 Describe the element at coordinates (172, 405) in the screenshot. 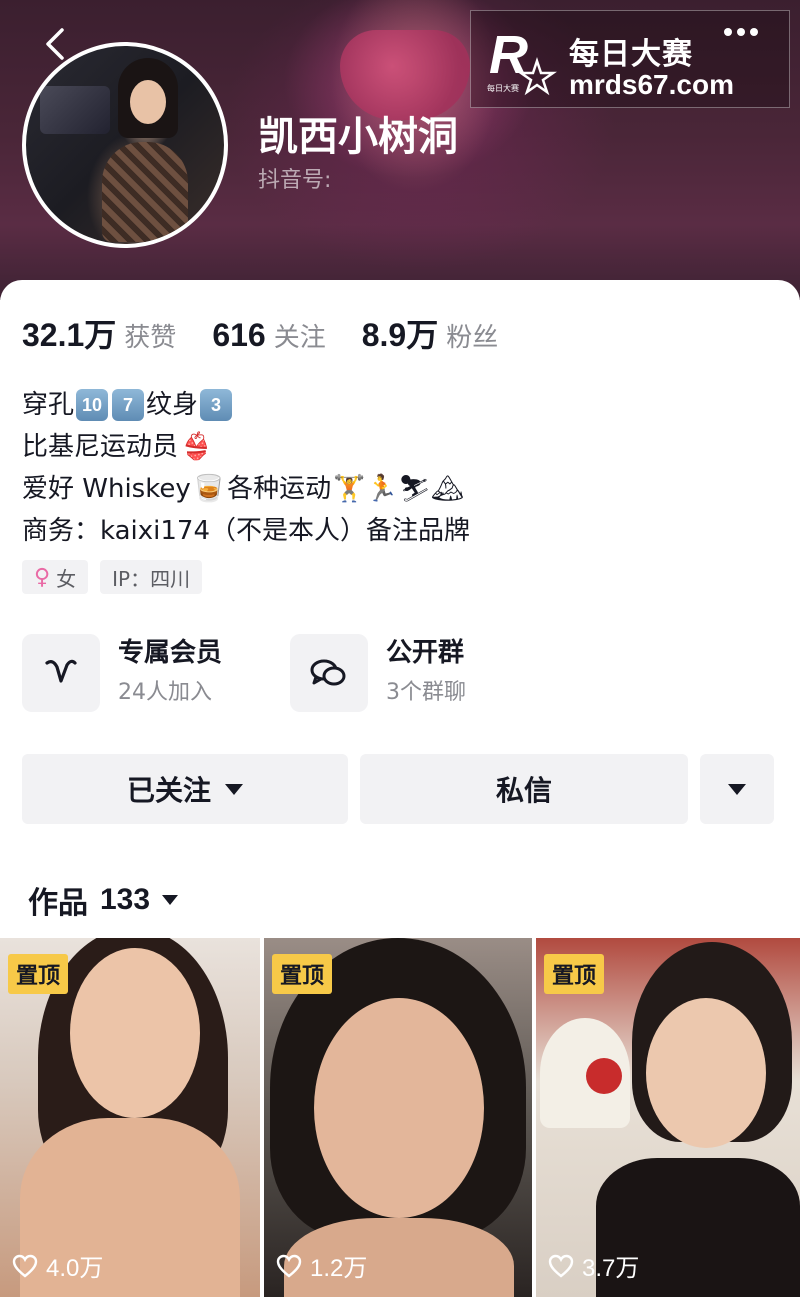

I see `bio-text: 纹身` at that location.